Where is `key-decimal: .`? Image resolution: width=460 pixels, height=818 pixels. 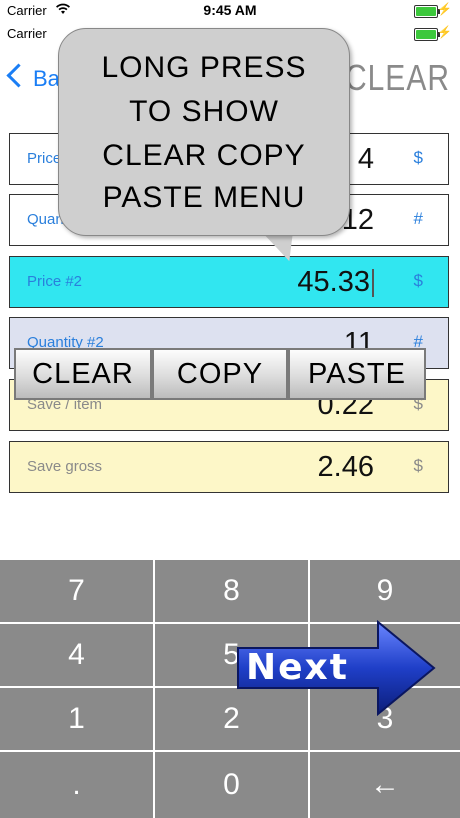 key-decimal: . is located at coordinates (76, 785).